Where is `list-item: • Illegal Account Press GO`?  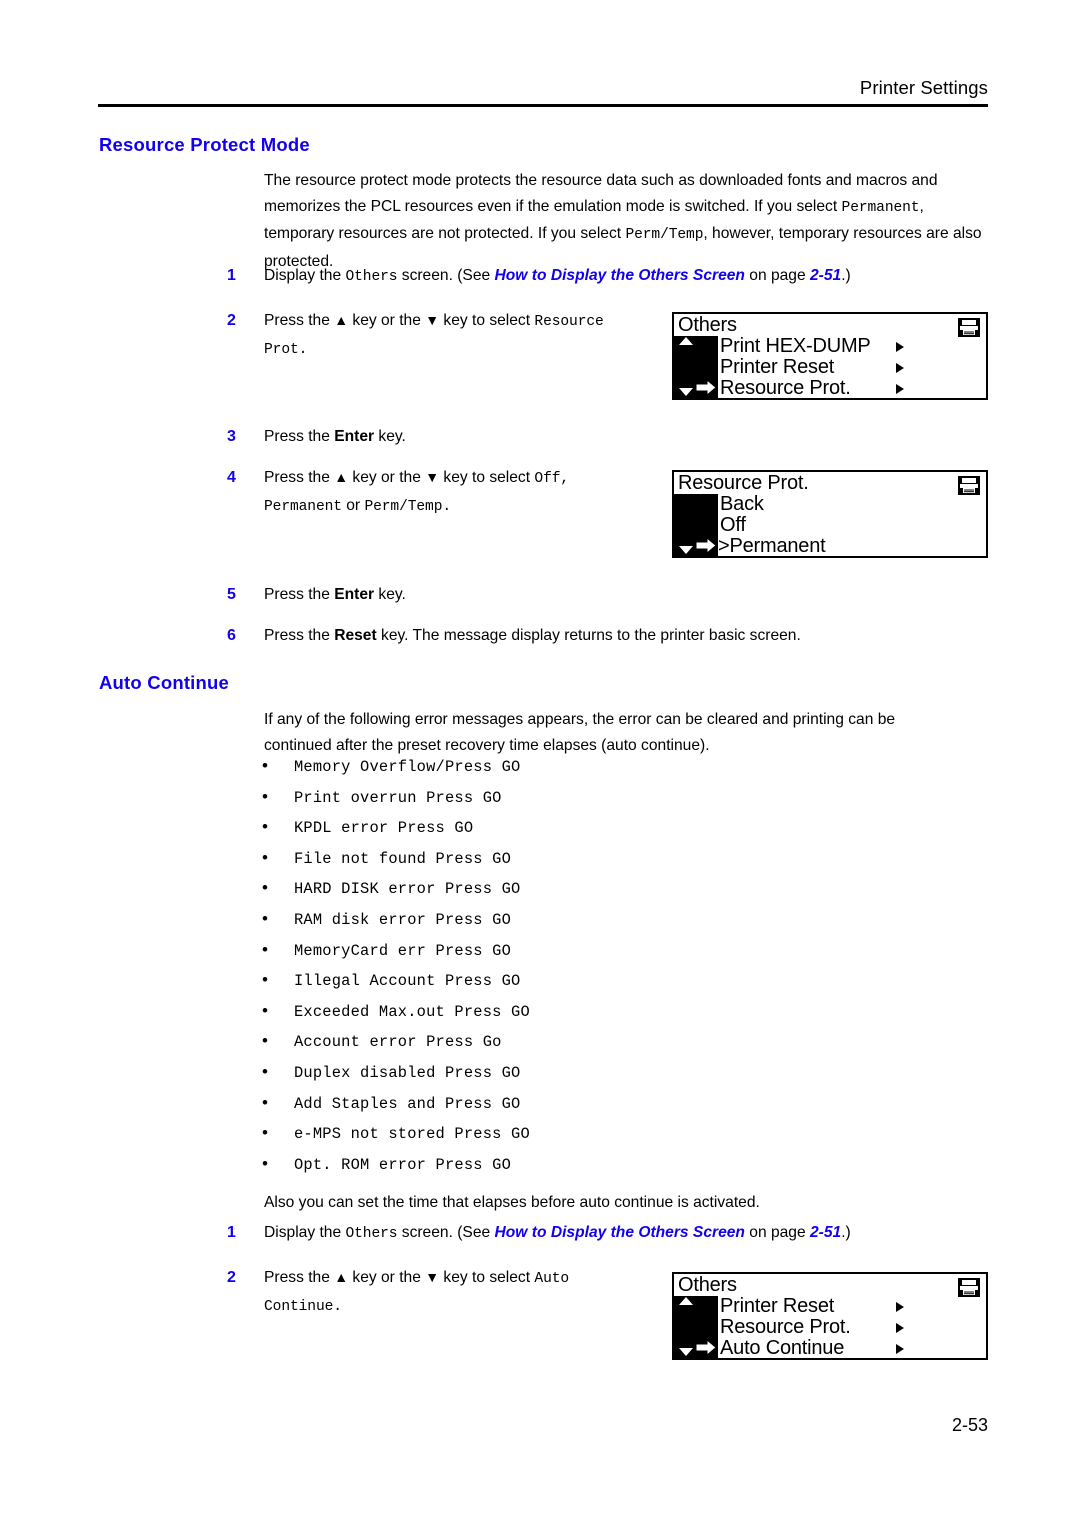 list-item: • Illegal Account Press GO is located at coordinates (396, 986).